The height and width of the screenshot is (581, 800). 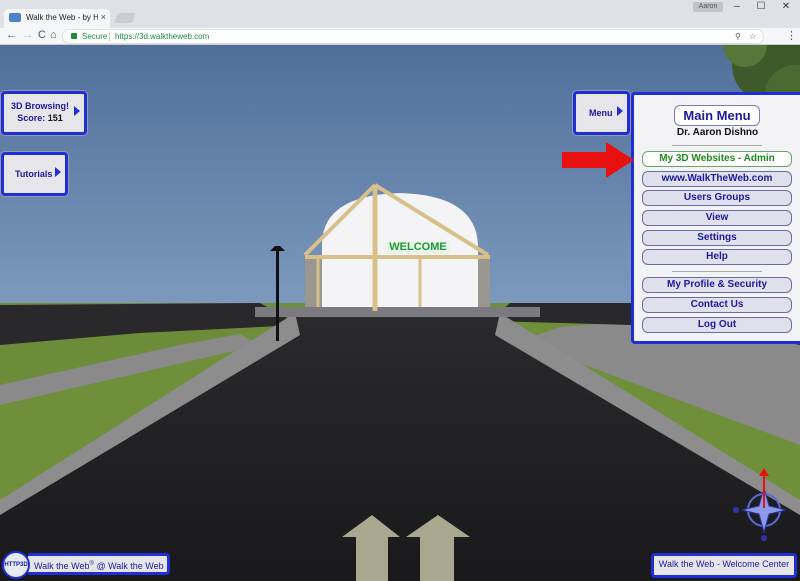 I want to click on url-text: https://3d.walktheweb.com, so click(x=162, y=36).